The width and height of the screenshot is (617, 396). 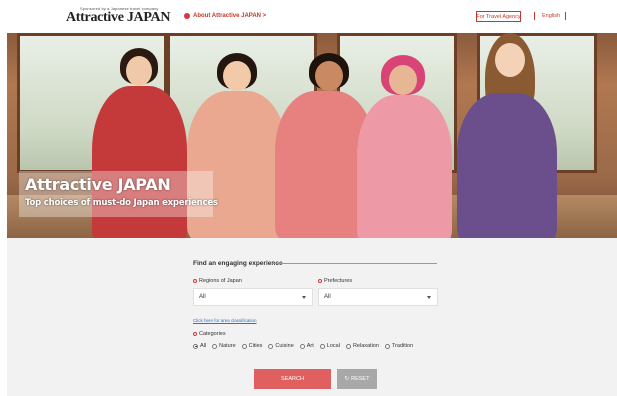 I want to click on refresh-icon: ↻, so click(x=347, y=379).